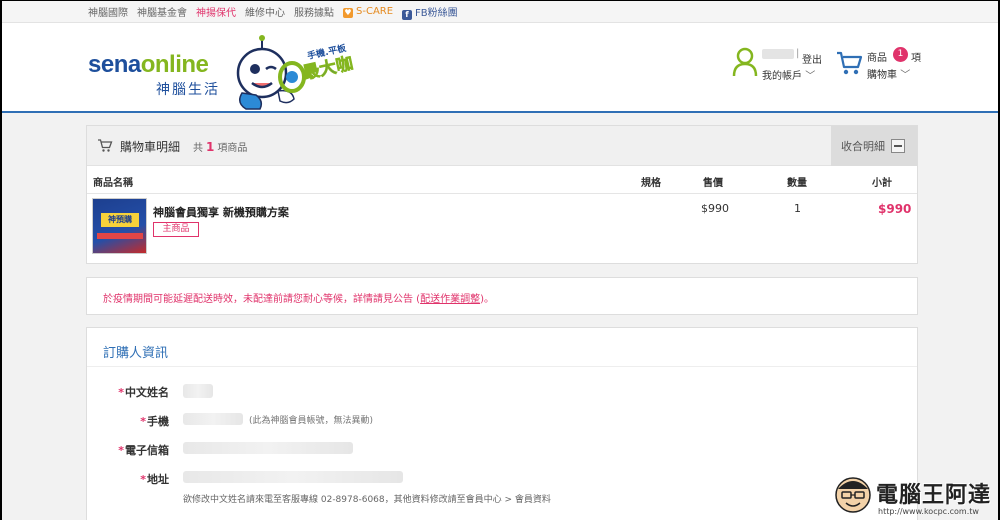  Describe the element at coordinates (220, 147) in the screenshot. I see `cart-item-count: 共 1 項商品` at that location.